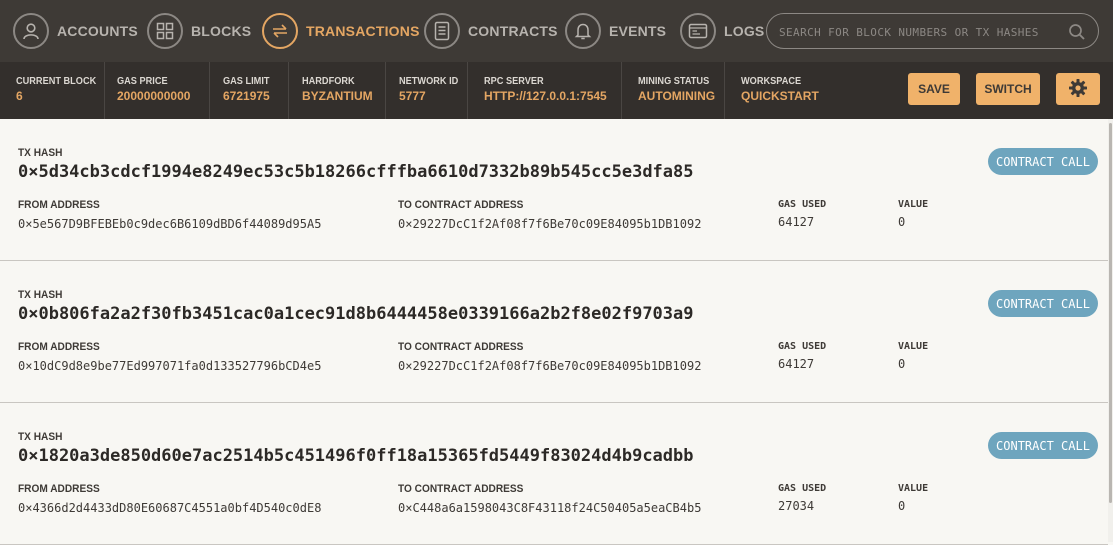 This screenshot has height=545, width=1113. I want to click on current-block-value: 6, so click(19, 96).